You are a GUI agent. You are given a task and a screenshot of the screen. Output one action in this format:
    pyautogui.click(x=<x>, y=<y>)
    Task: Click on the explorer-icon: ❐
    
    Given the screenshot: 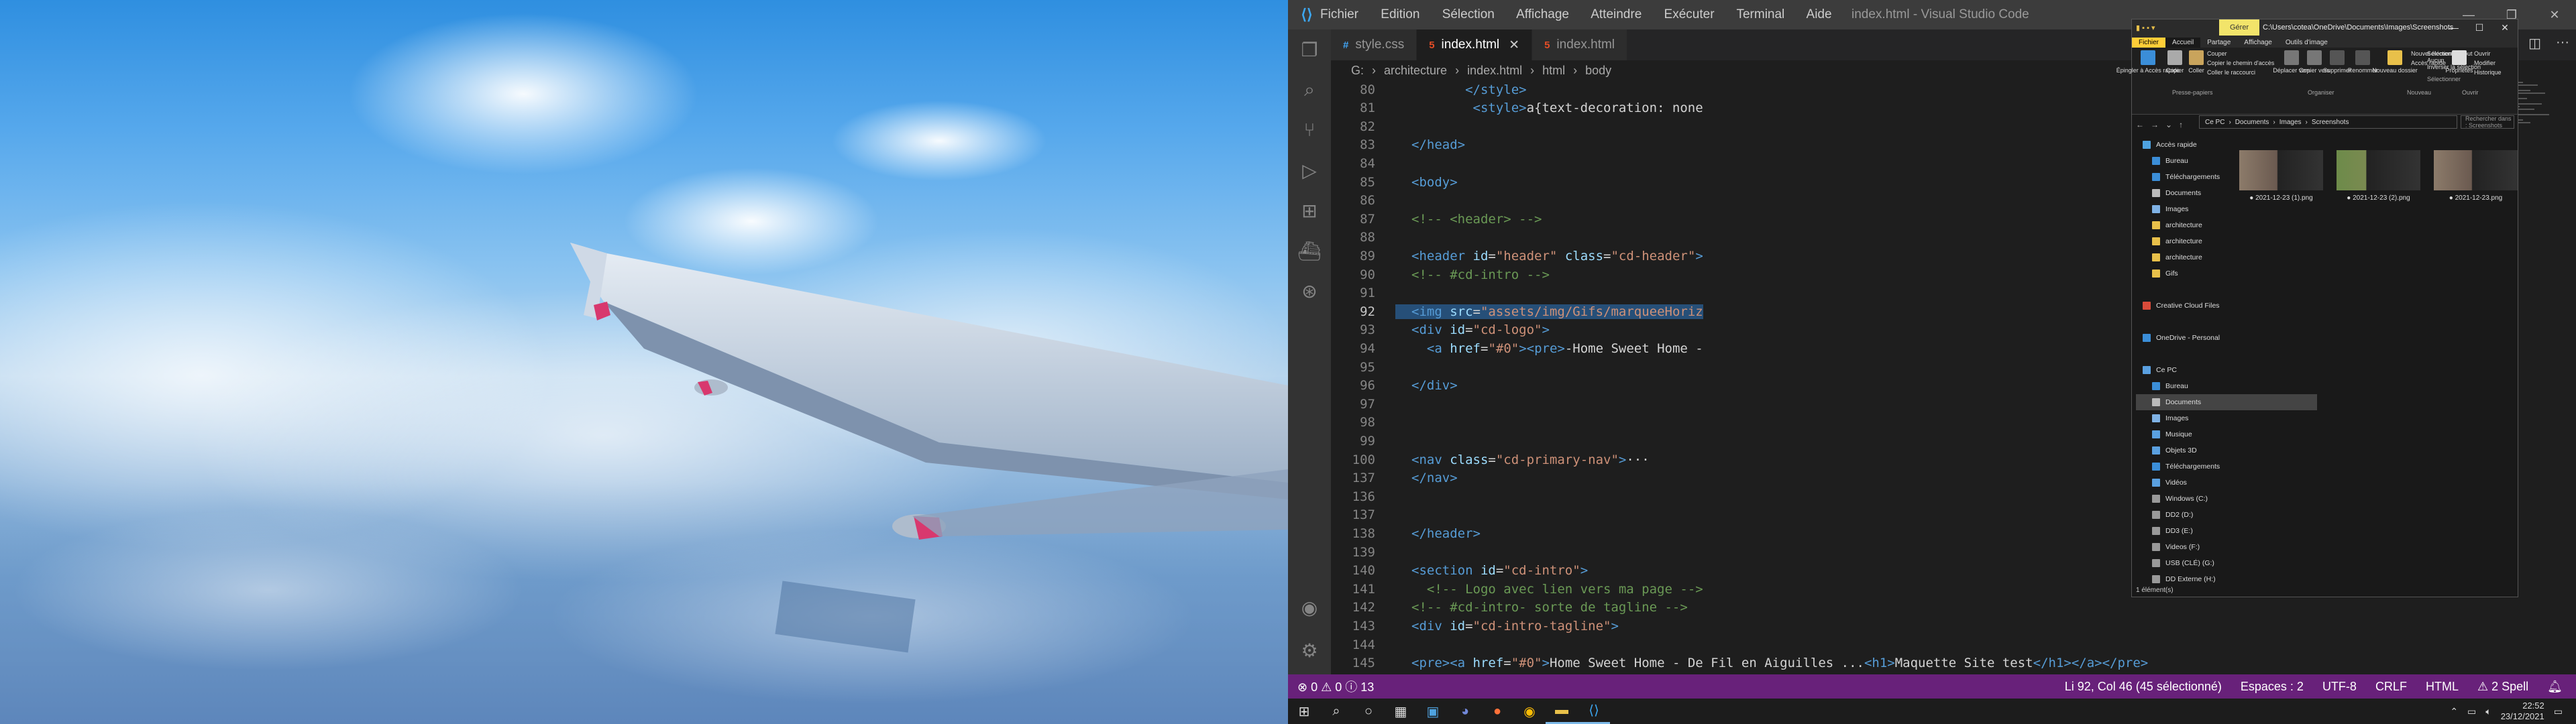 What is the action you would take?
    pyautogui.click(x=1309, y=49)
    